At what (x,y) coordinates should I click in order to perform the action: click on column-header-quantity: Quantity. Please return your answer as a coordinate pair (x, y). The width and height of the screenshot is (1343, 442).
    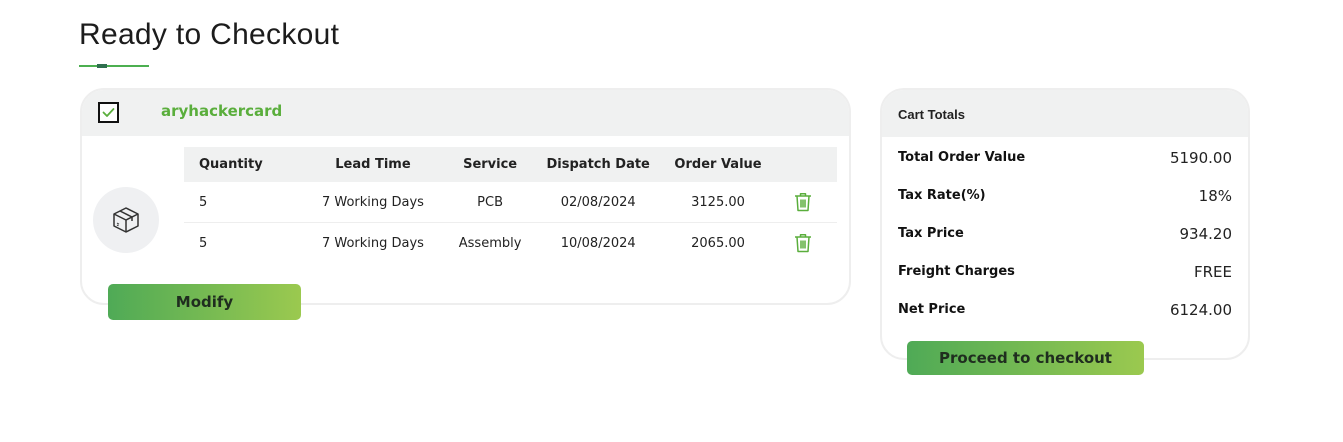
    Looking at the image, I should click on (240, 164).